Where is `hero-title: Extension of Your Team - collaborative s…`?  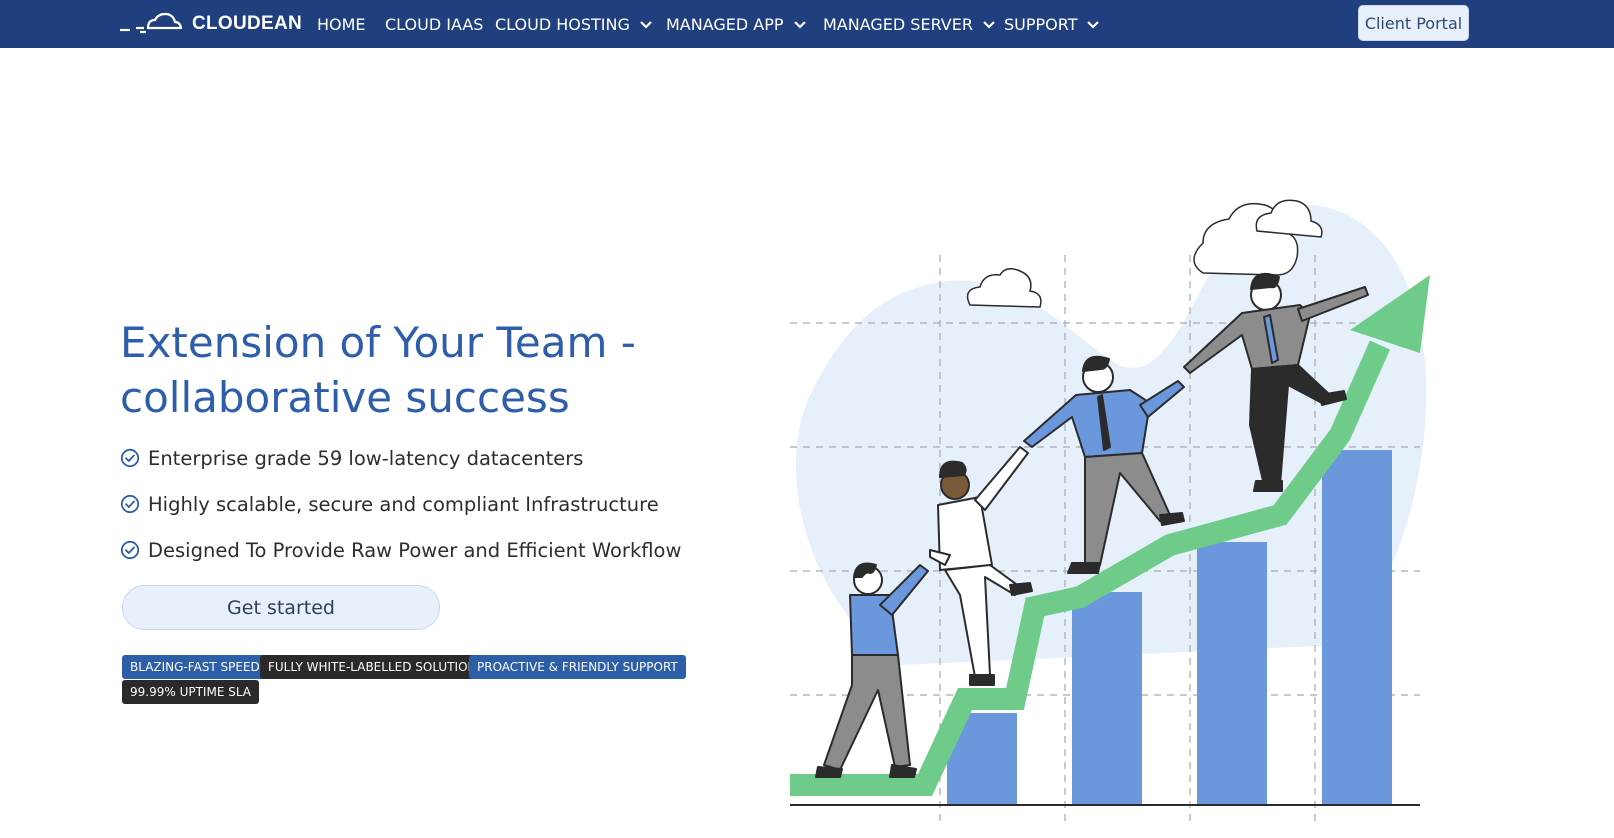 hero-title: Extension of Your Team - collaborative s… is located at coordinates (410, 370).